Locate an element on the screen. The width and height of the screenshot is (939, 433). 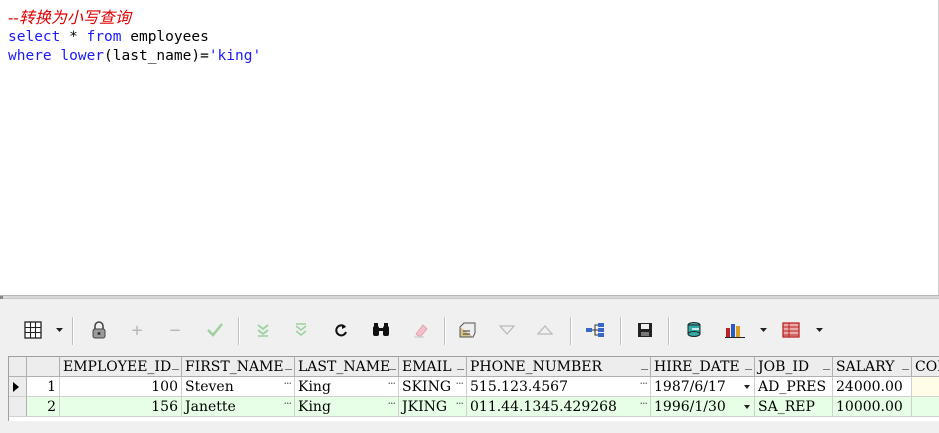
cell-first-name: Steven ··· is located at coordinates (238, 387).